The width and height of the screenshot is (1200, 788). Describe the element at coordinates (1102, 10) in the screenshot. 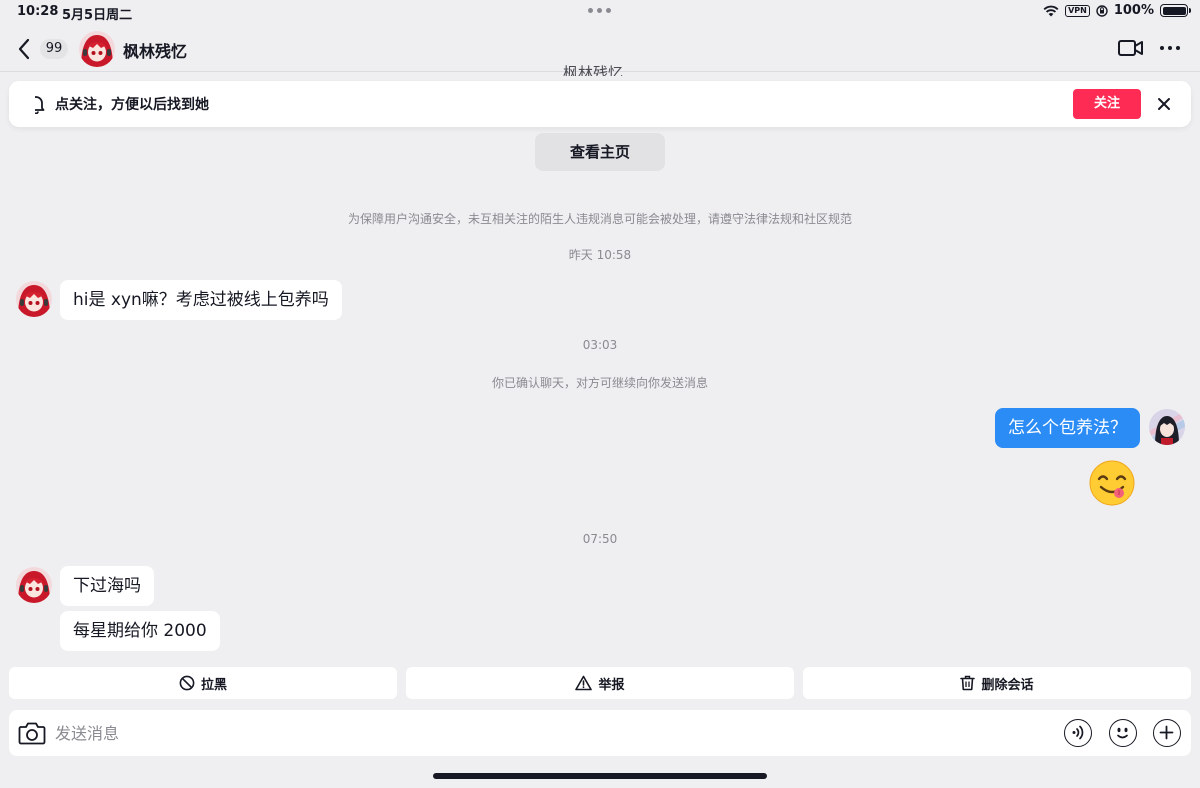

I see `orientation-lock-icon` at that location.